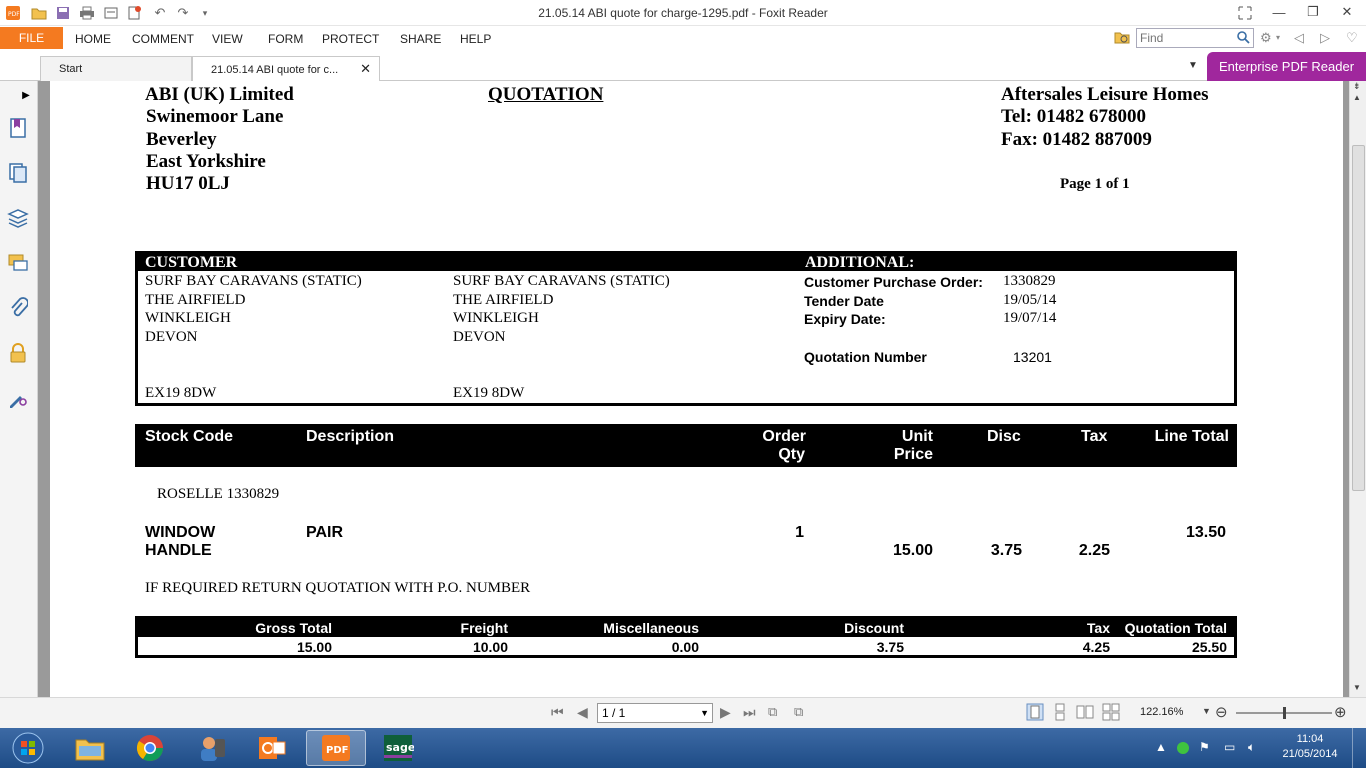 This screenshot has height=768, width=1366. Describe the element at coordinates (1357, 86) in the screenshot. I see `scroll-split-icon: ⇟` at that location.